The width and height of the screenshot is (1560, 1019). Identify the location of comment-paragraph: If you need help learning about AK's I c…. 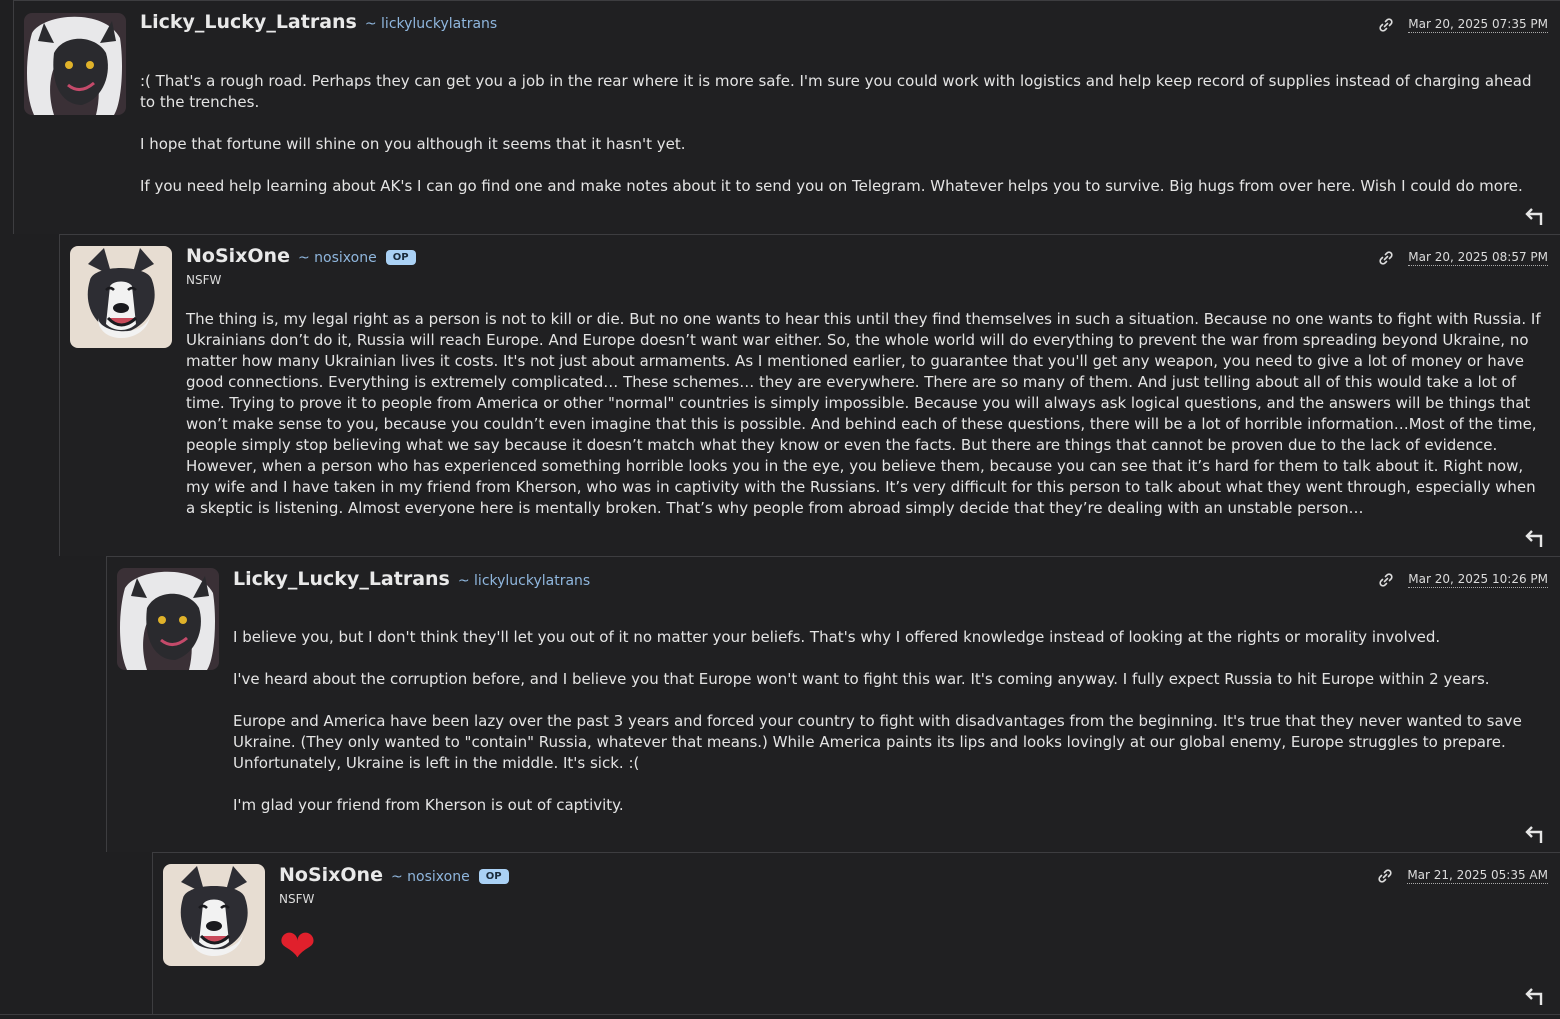
(831, 186).